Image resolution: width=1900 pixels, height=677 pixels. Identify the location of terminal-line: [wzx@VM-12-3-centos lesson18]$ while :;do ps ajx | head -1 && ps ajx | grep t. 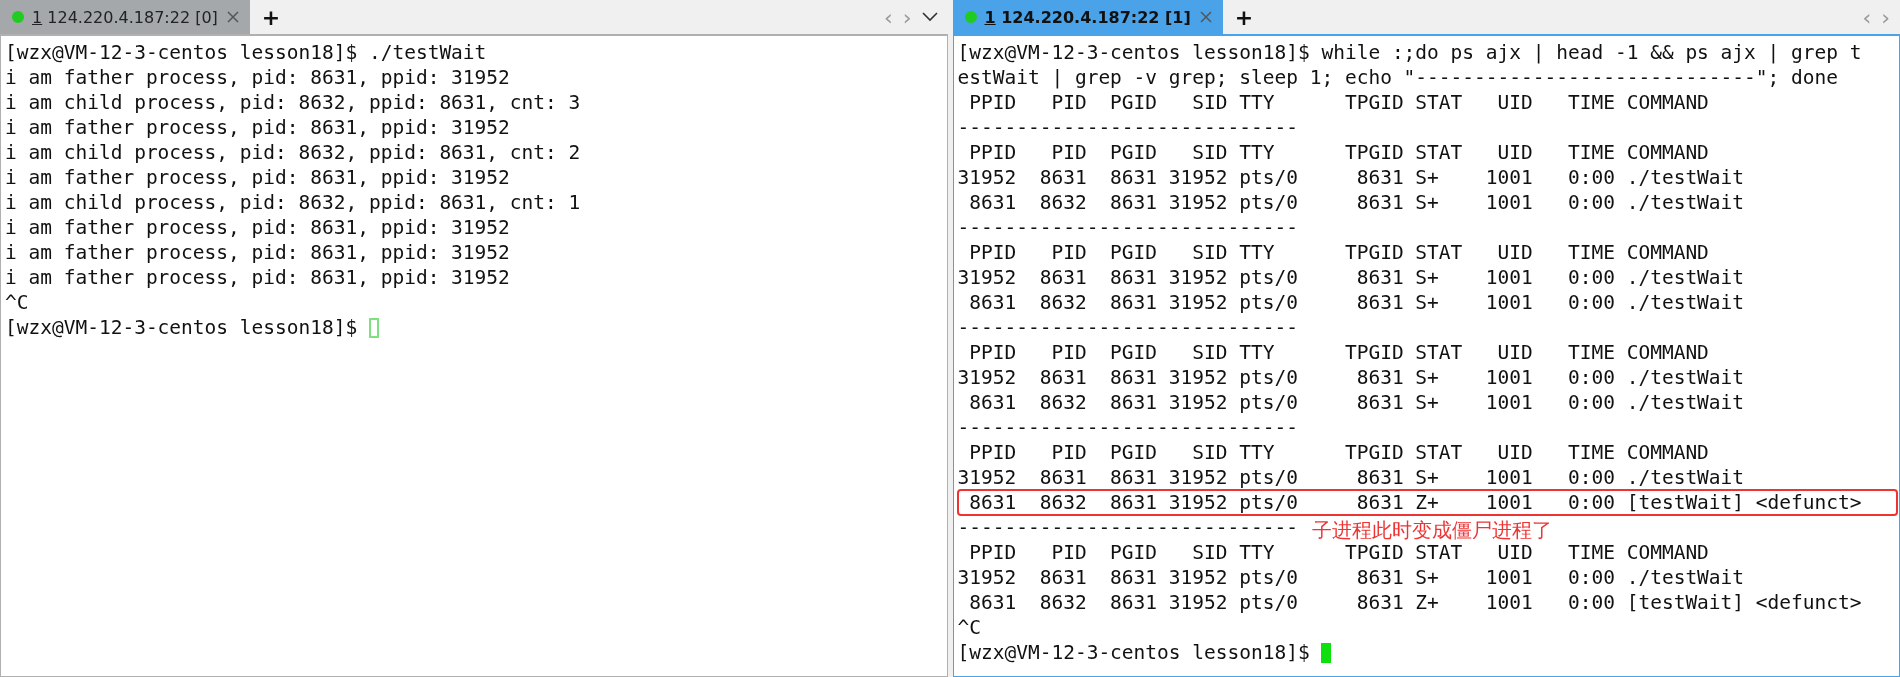
(1409, 52).